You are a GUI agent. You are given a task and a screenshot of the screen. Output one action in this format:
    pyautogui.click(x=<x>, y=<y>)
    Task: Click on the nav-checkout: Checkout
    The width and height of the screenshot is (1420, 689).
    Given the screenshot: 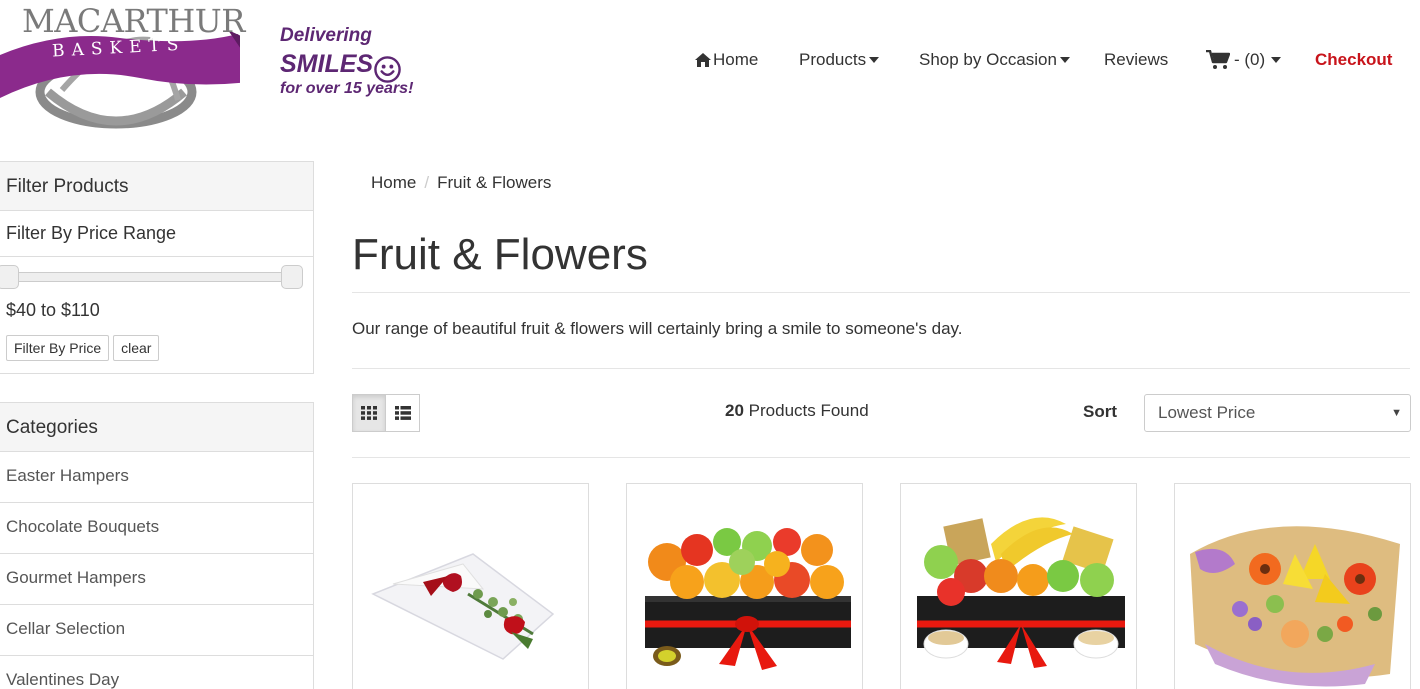 What is the action you would take?
    pyautogui.click(x=1353, y=60)
    